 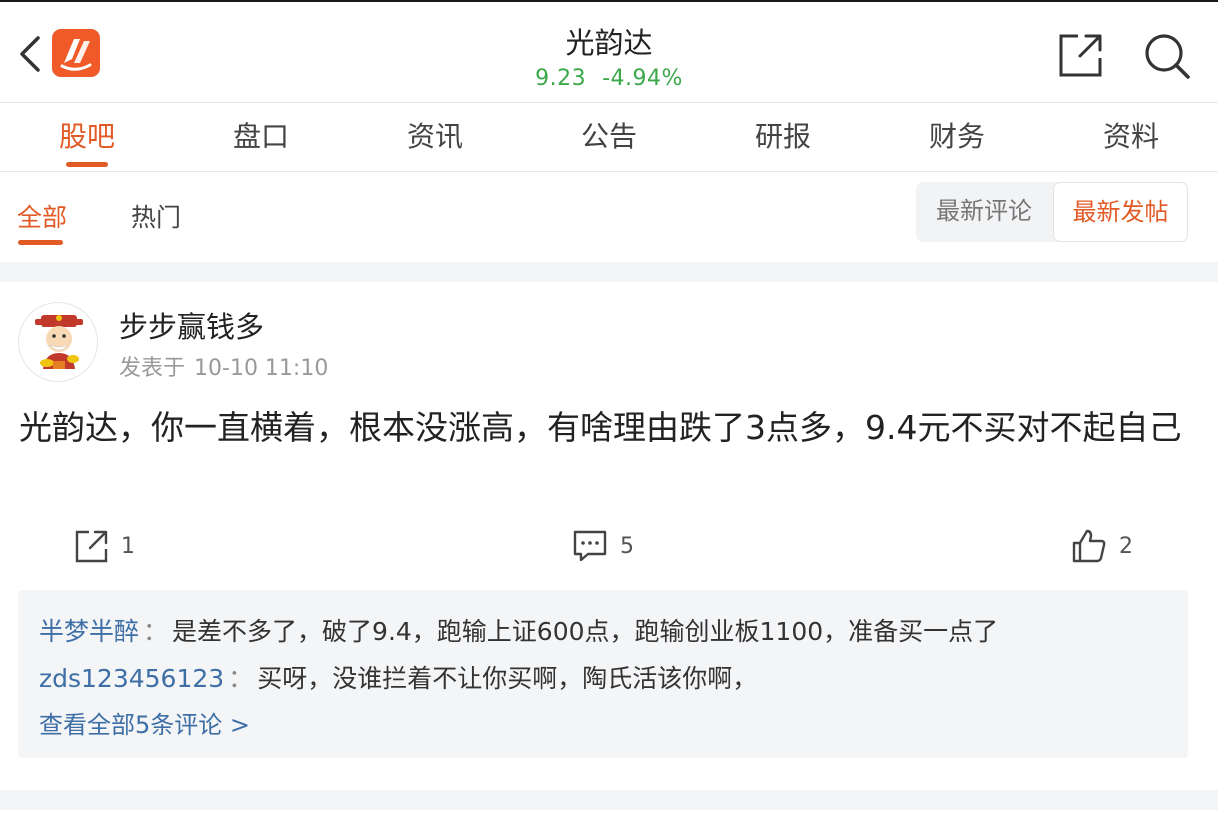 I want to click on top-bar: 光韵达 9.23 -4.94%, so click(x=609, y=51).